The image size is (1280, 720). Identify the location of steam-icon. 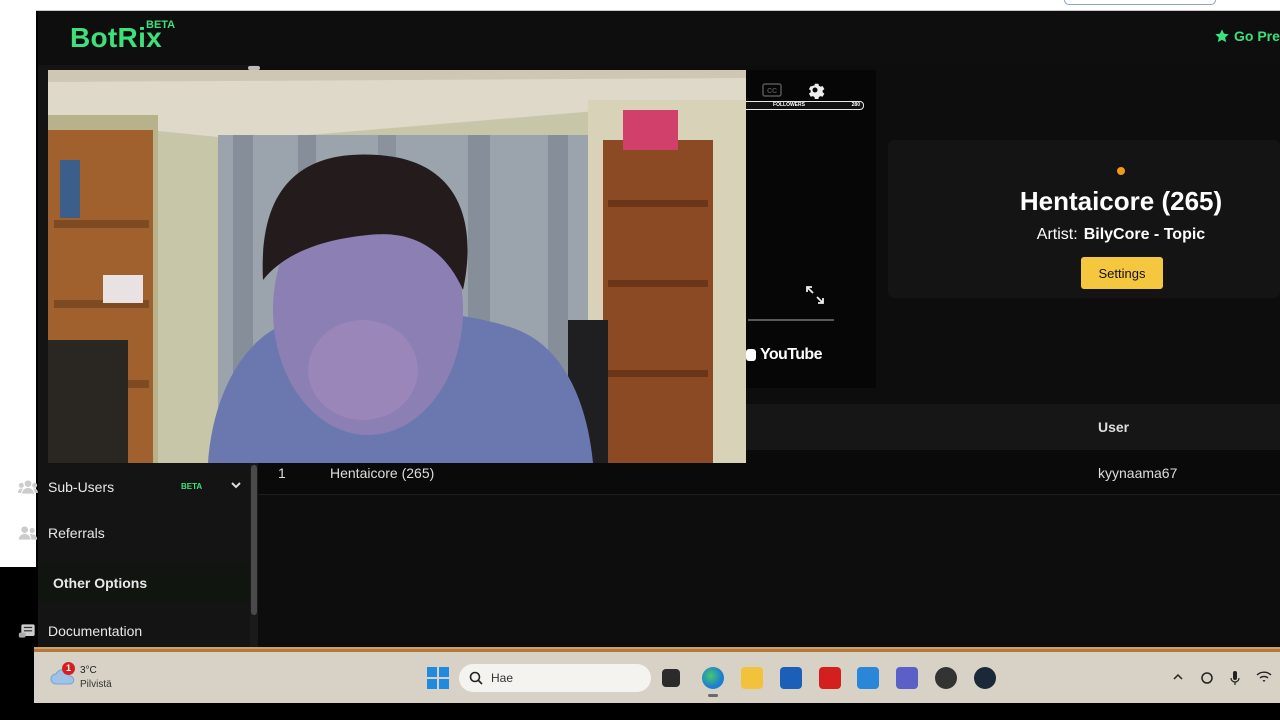
(985, 678).